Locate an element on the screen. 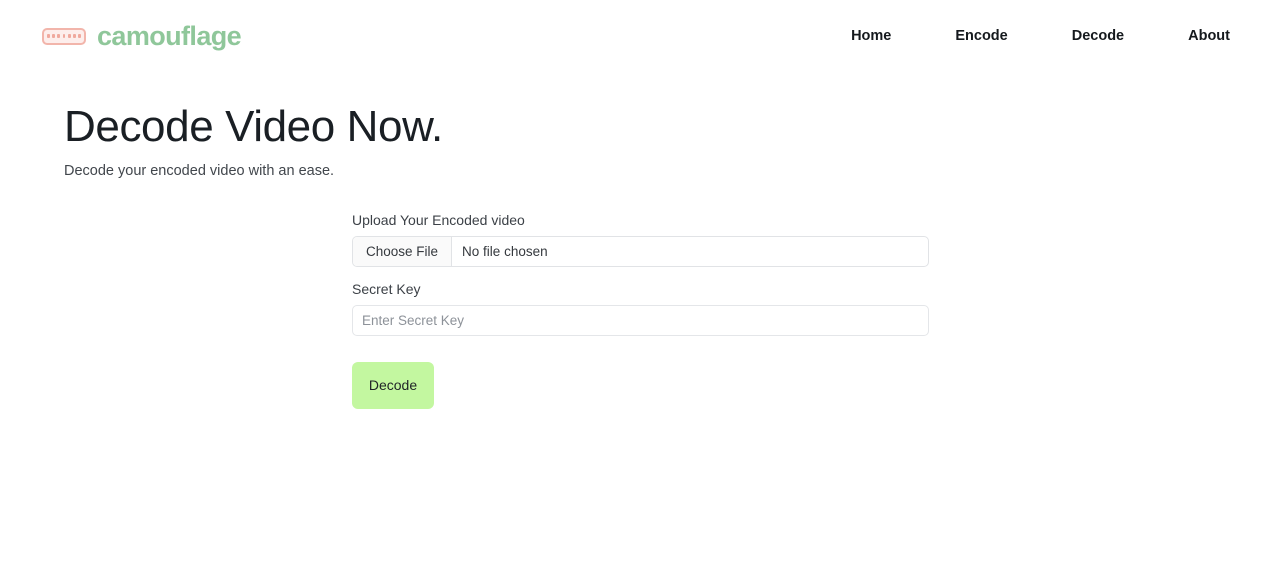  file-input: Choose File No file chosen is located at coordinates (640, 251).